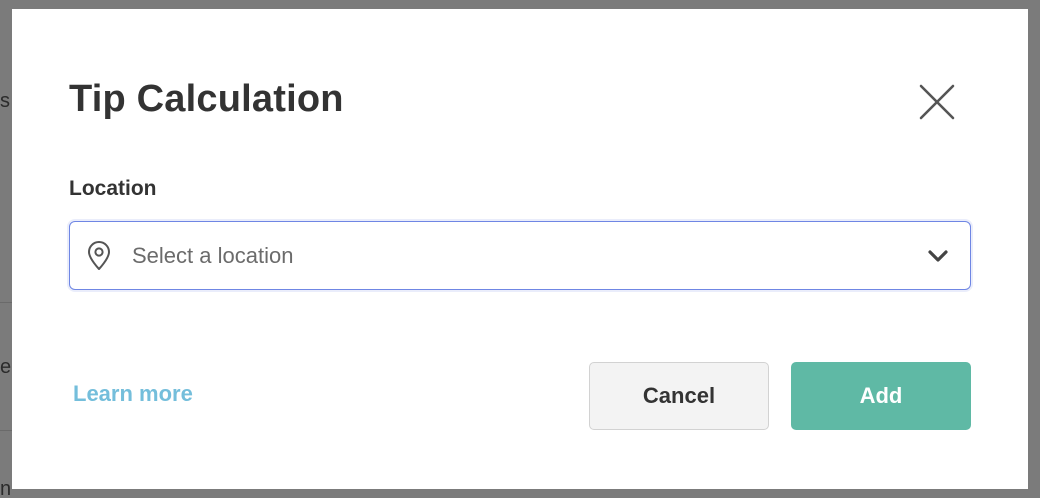 The width and height of the screenshot is (1040, 498). What do you see at coordinates (520, 255) in the screenshot?
I see `location-select: Select a location` at bounding box center [520, 255].